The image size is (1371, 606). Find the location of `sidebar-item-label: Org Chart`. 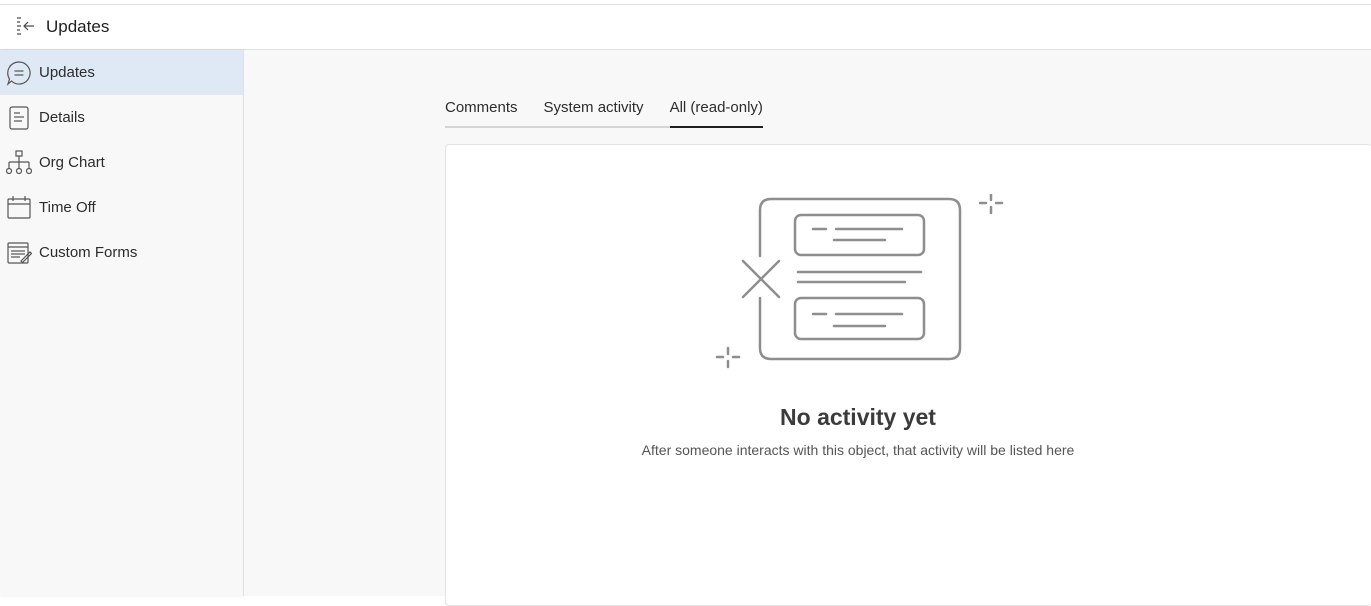

sidebar-item-label: Org Chart is located at coordinates (72, 162).